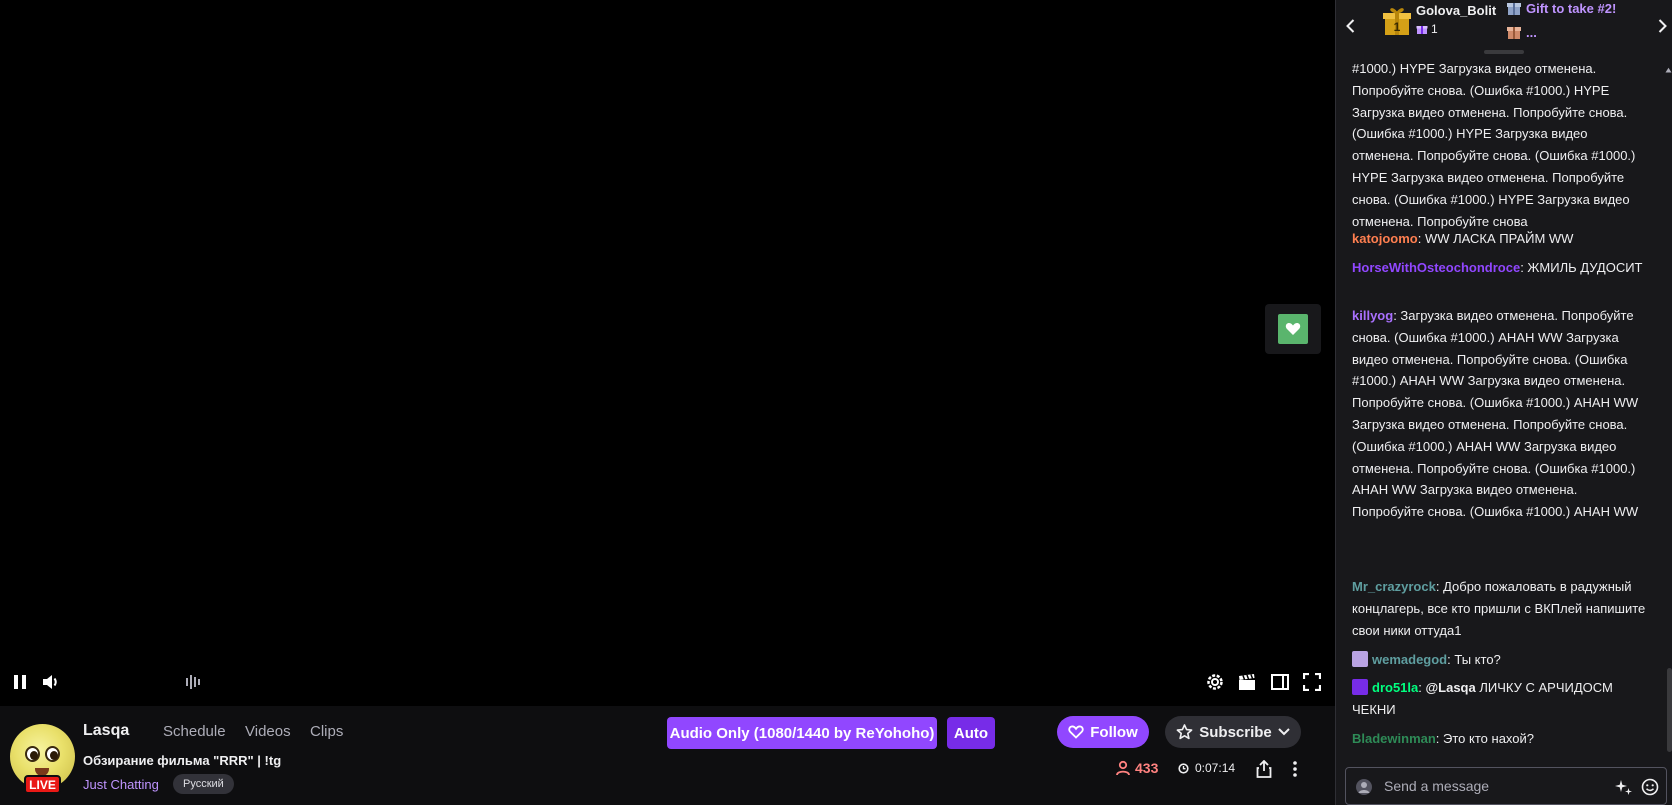 The image size is (1672, 805). I want to click on chat-username: Mr_crazyrock, so click(1394, 586).